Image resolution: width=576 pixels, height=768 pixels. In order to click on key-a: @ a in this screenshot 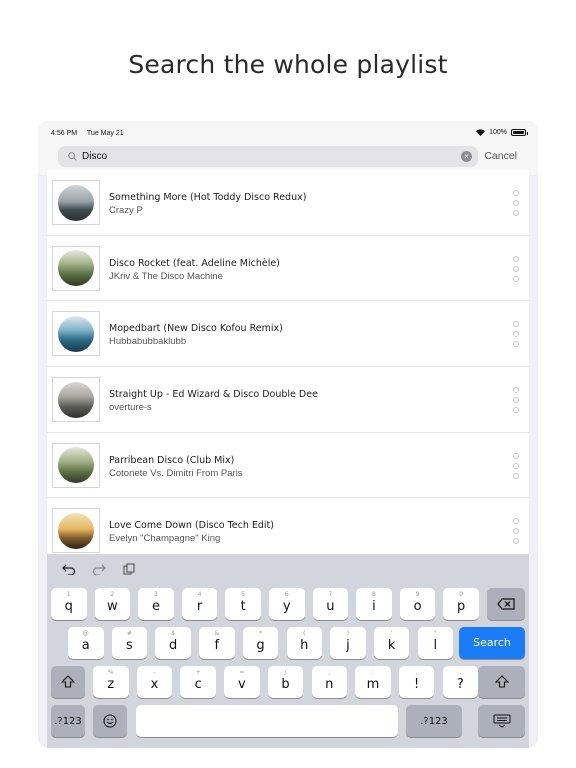, I will do `click(86, 643)`.